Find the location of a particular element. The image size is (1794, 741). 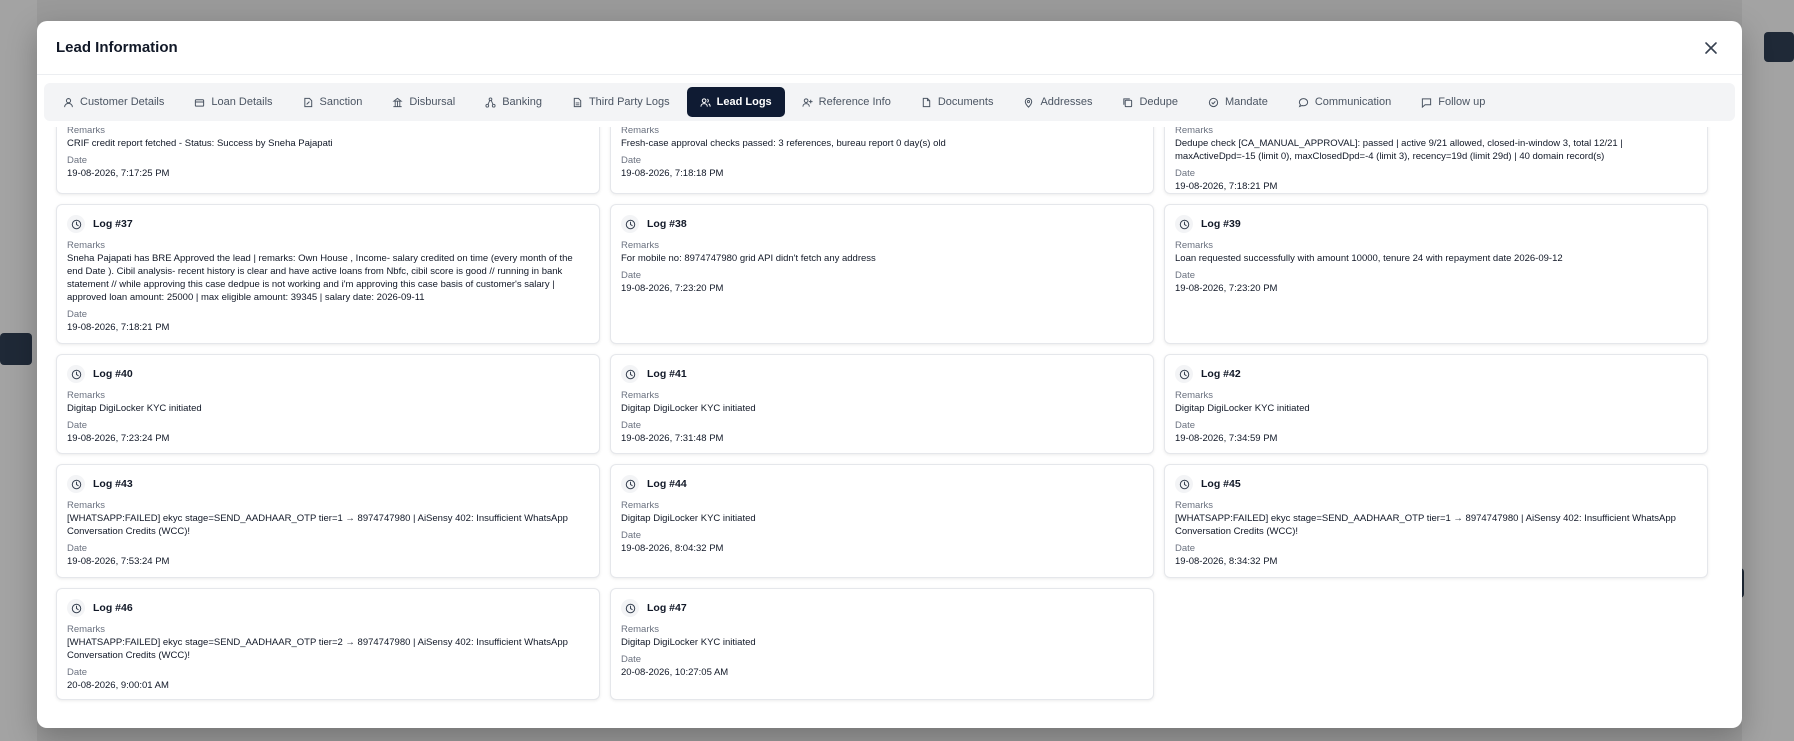

close-button is located at coordinates (1711, 48).